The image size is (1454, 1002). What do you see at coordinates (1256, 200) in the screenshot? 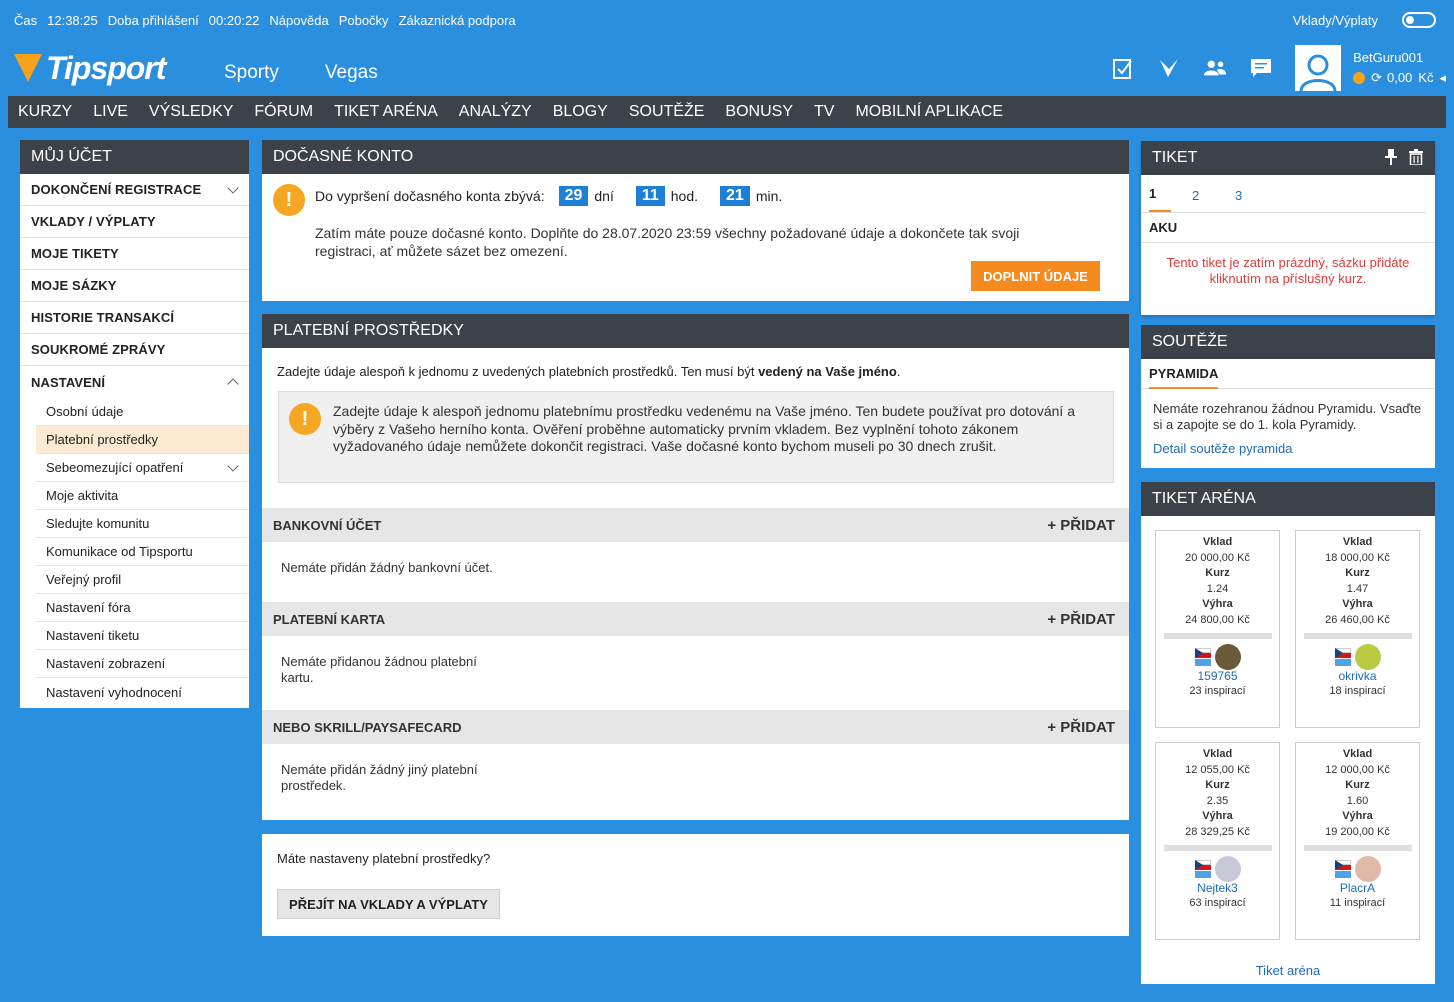
I see `ticket-tab-3: 3` at bounding box center [1256, 200].